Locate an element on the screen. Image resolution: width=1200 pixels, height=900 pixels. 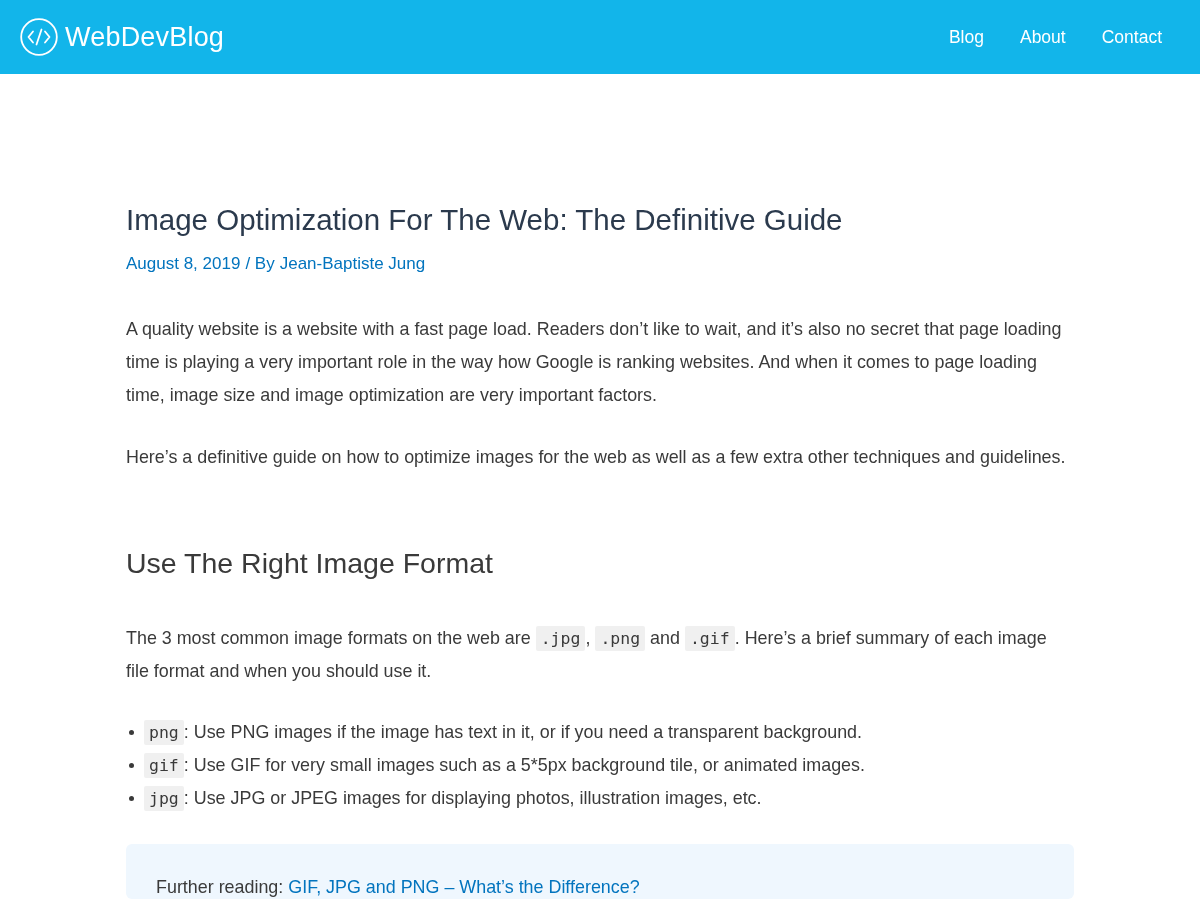
nav-link: Contact is located at coordinates (1131, 37).